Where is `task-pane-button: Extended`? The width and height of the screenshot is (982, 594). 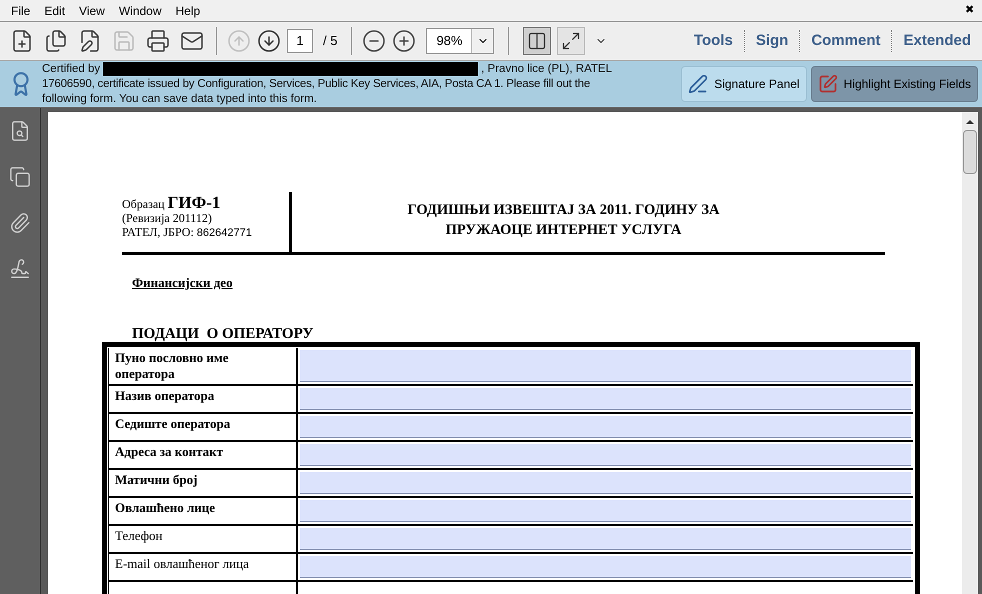 task-pane-button: Extended is located at coordinates (936, 41).